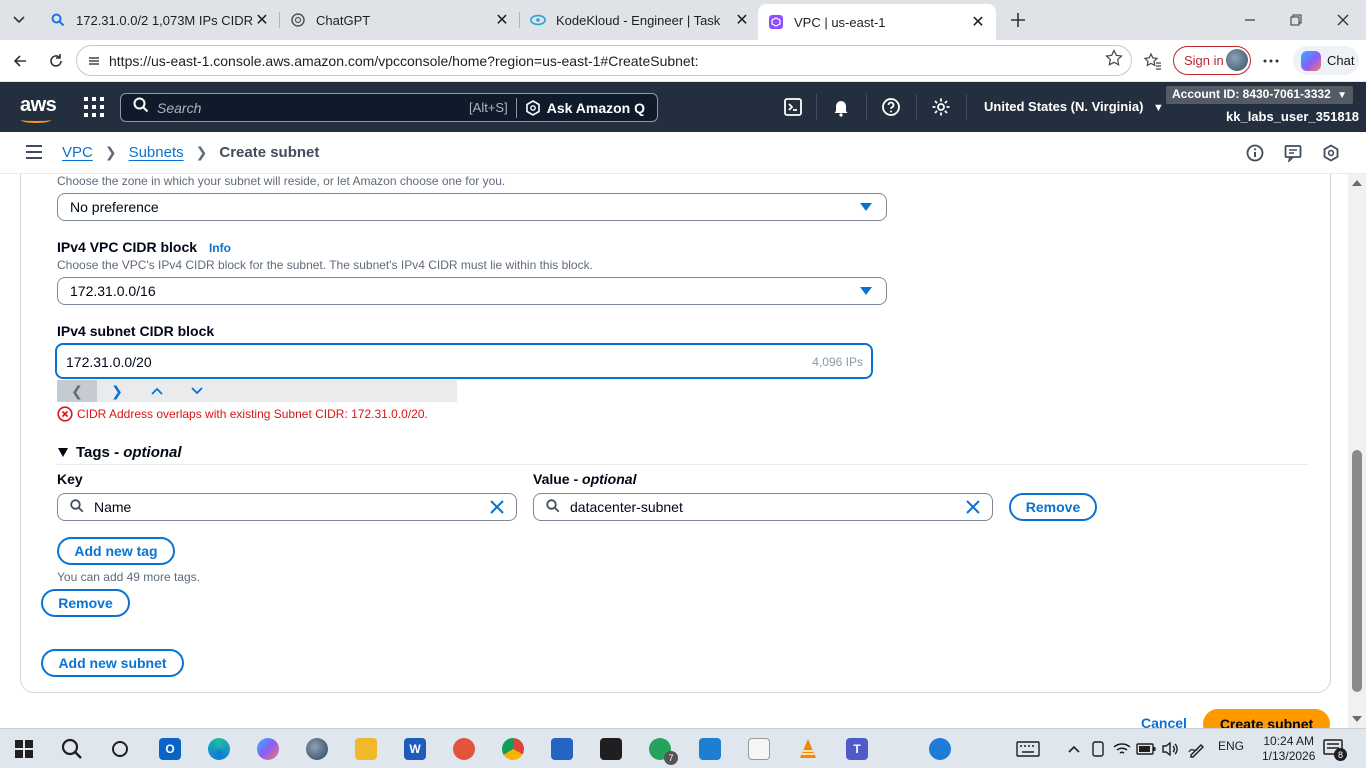 The width and height of the screenshot is (1366, 768). What do you see at coordinates (1357, 571) in the screenshot?
I see `scrollbar-thumb` at bounding box center [1357, 571].